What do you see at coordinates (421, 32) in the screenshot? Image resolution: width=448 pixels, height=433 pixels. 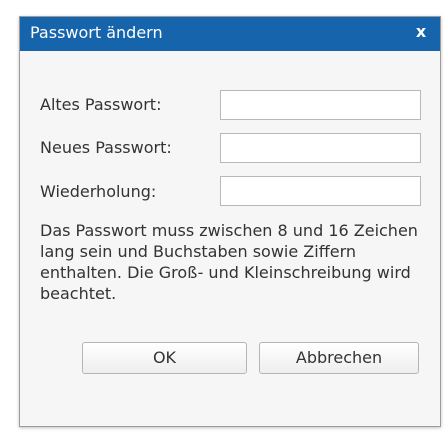 I see `close-icon: x` at bounding box center [421, 32].